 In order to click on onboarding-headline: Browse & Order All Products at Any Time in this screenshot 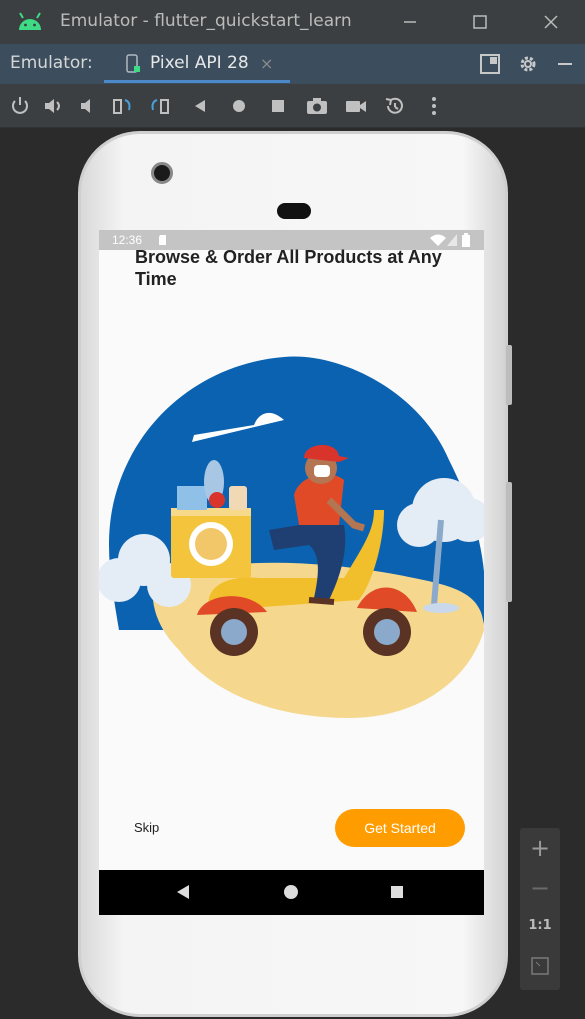, I will do `click(288, 268)`.